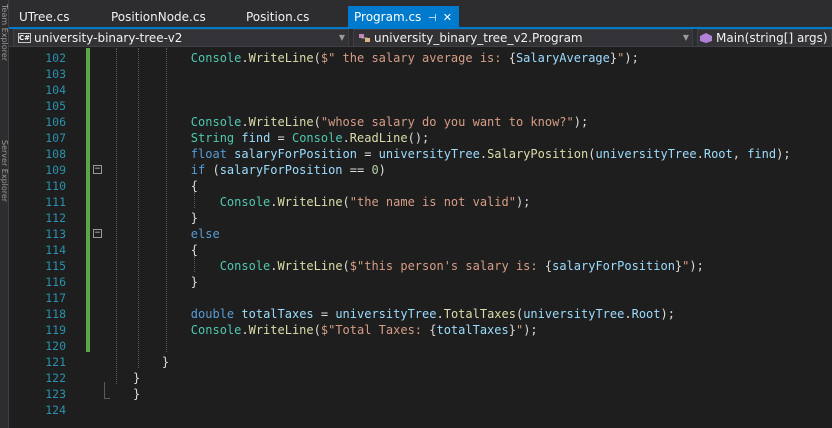  I want to click on code-token: $" the salary average is:, so click(414, 58).